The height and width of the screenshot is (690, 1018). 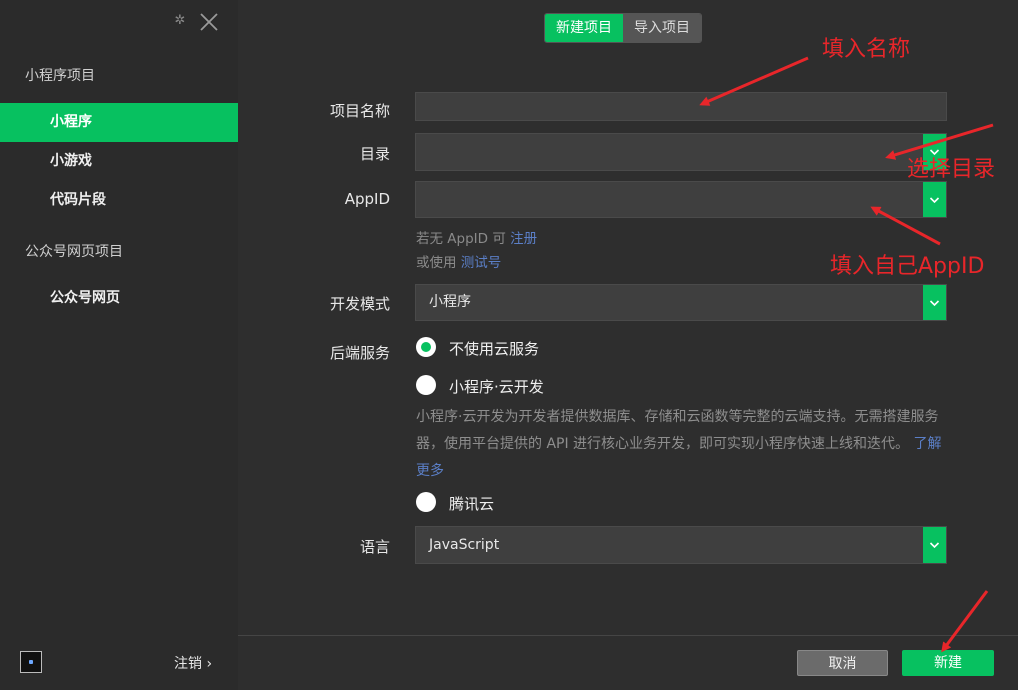 I want to click on language-dropdown-button, so click(x=934, y=545).